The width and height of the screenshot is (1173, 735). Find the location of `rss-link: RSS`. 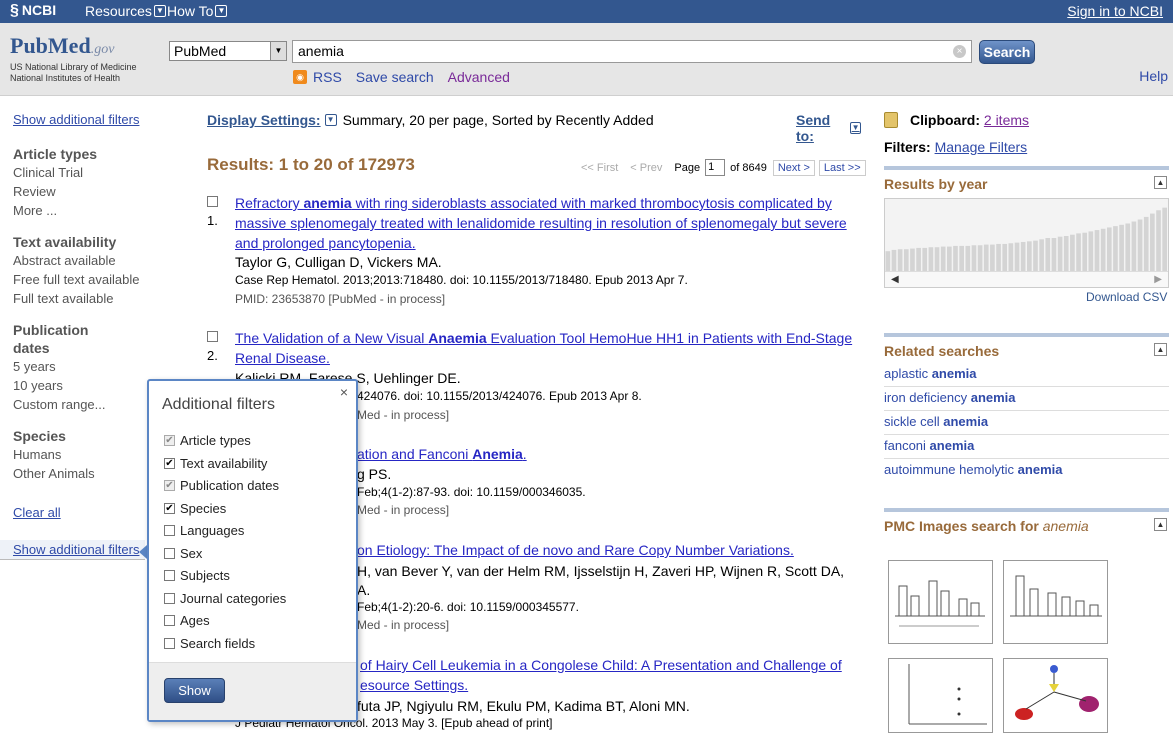

rss-link: RSS is located at coordinates (327, 77).